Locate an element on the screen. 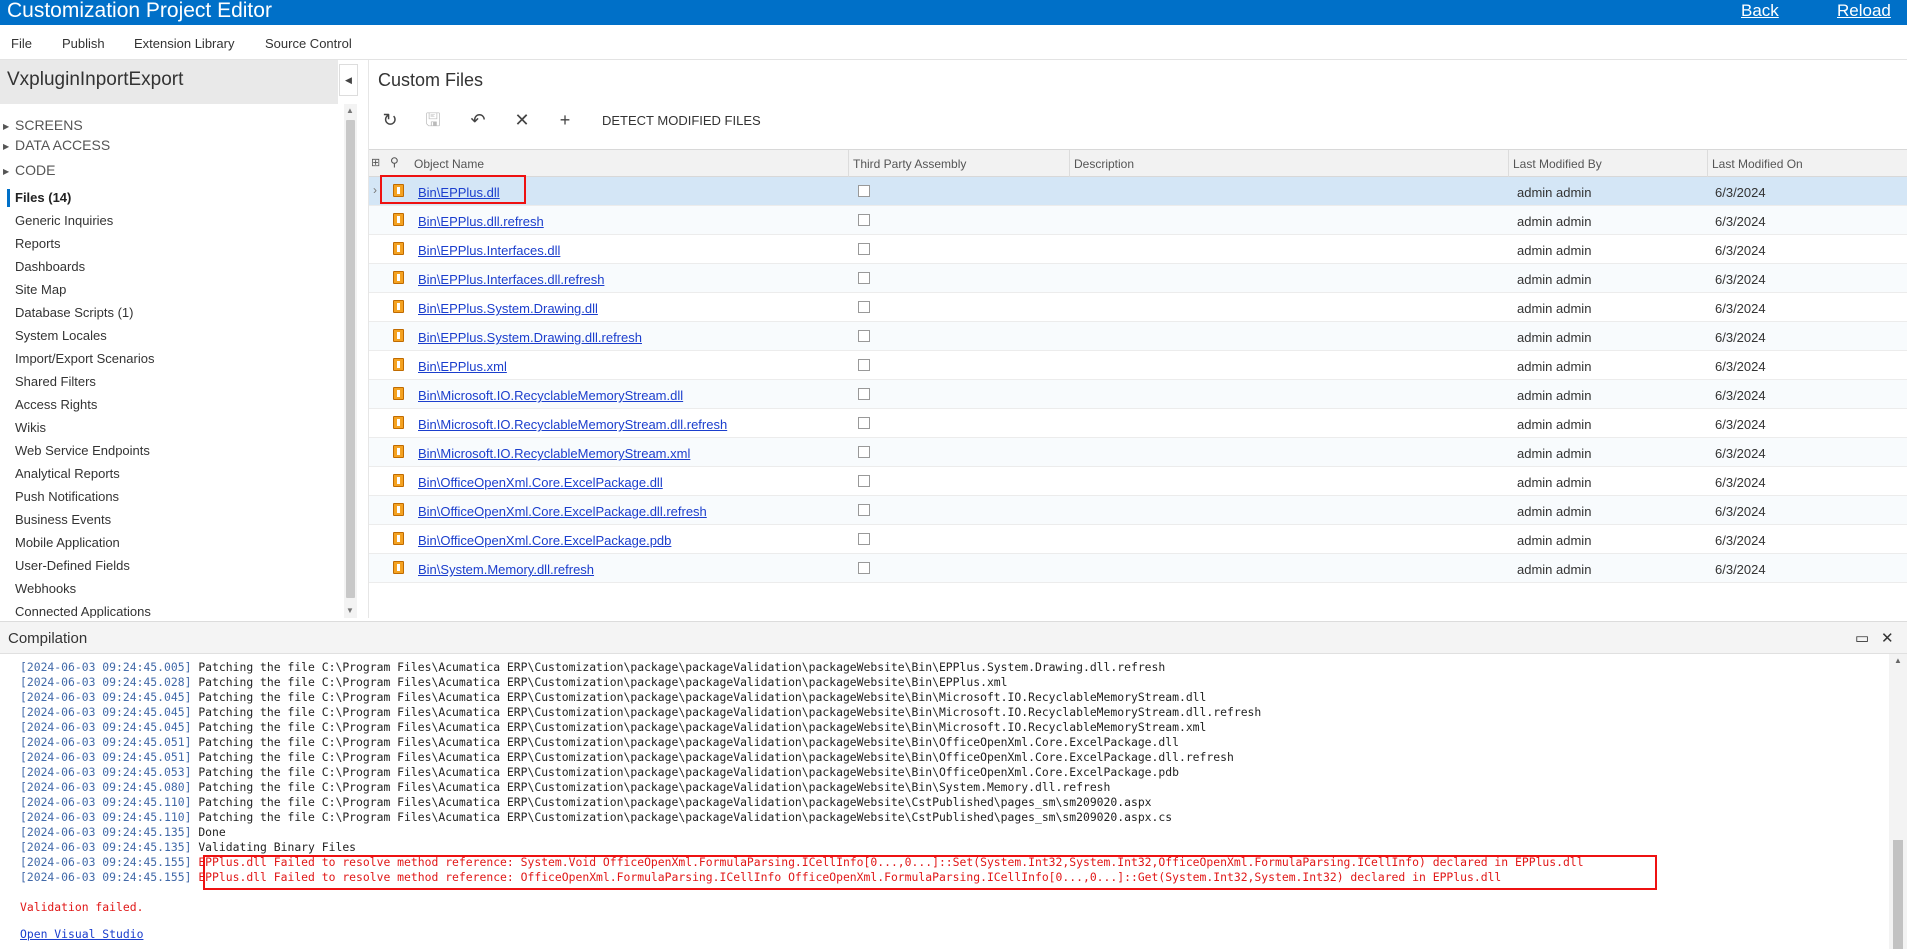  tree-item-web-service-endpoints: Web Service Endpoints is located at coordinates (82, 450).